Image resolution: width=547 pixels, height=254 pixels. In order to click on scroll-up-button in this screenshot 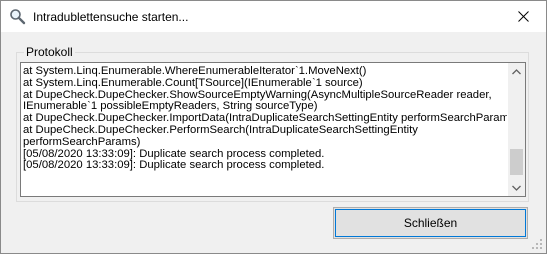, I will do `click(516, 71)`.